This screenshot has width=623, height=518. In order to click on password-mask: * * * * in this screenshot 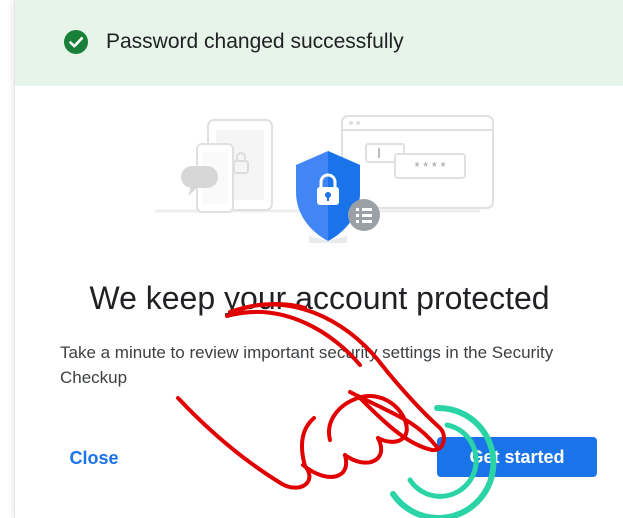, I will do `click(429, 166)`.